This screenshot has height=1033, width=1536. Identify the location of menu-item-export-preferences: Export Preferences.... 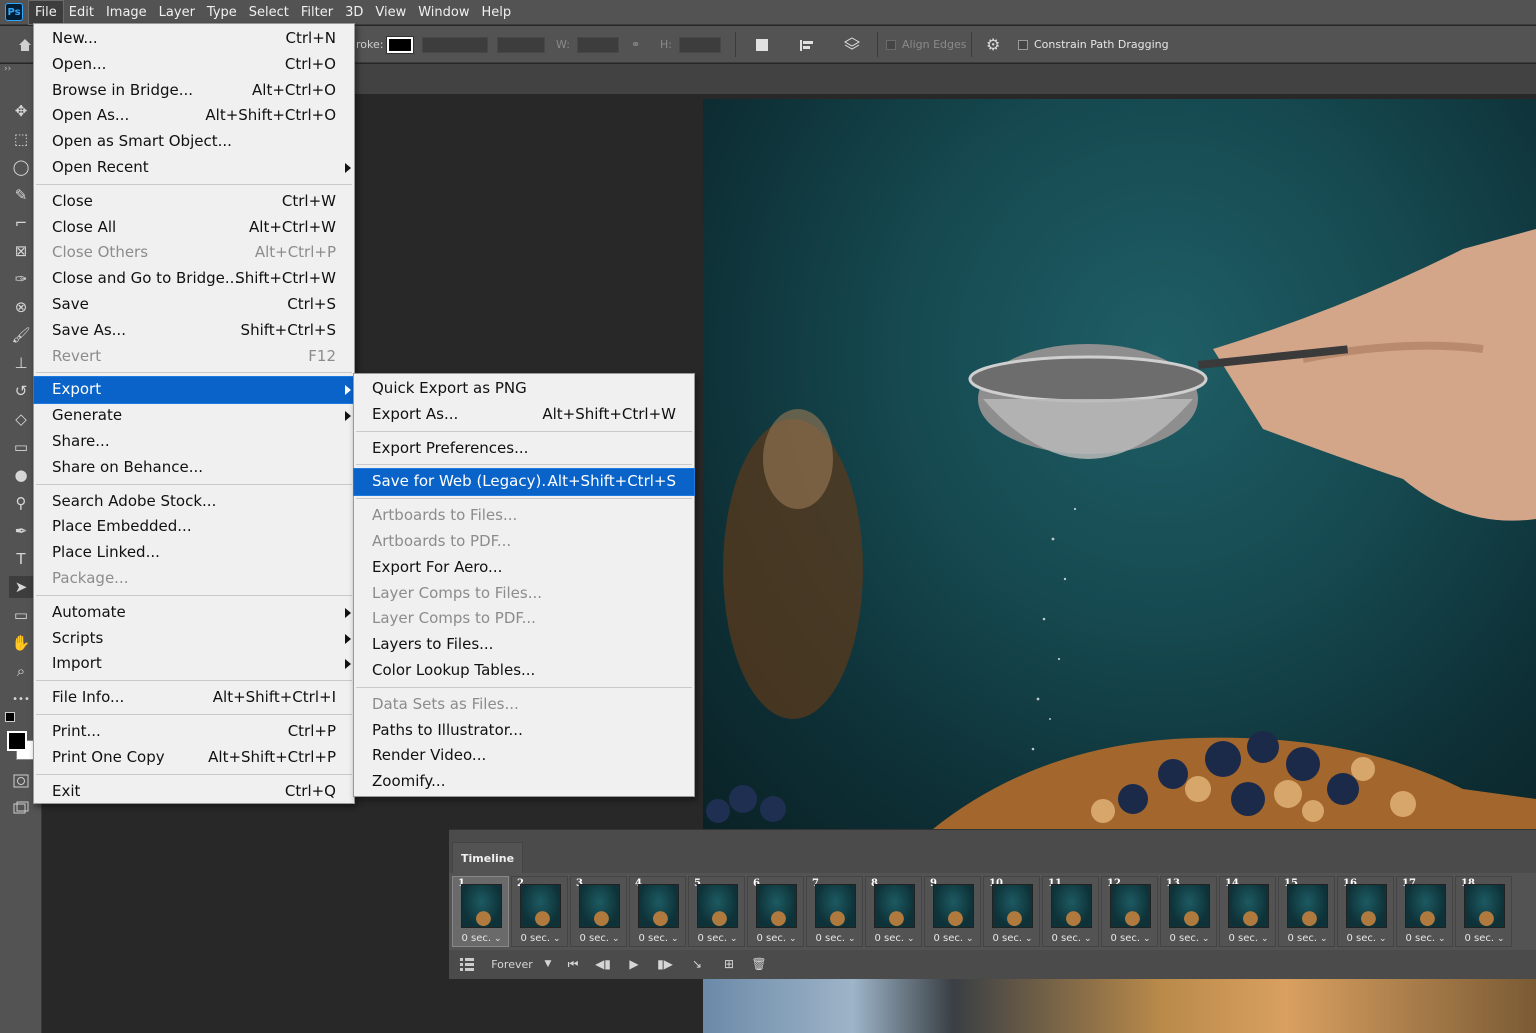
(524, 449).